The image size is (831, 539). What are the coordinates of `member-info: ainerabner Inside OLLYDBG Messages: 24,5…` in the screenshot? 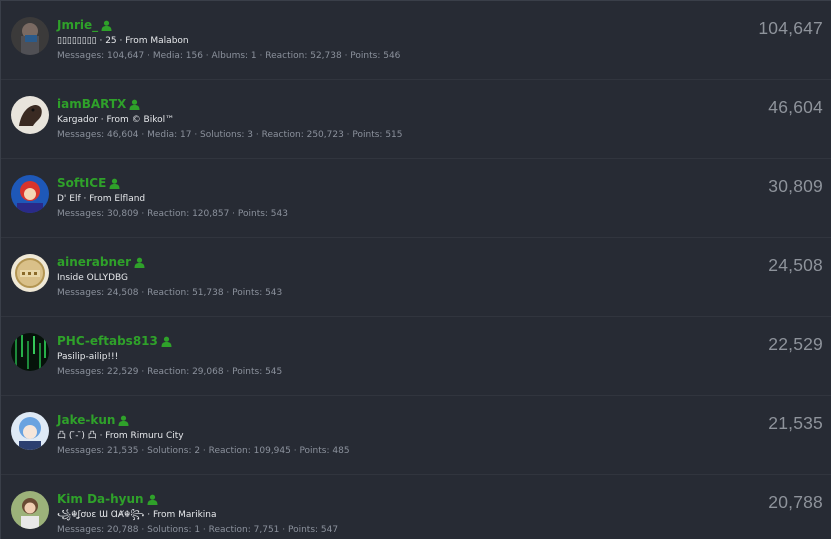 It's located at (379, 277).